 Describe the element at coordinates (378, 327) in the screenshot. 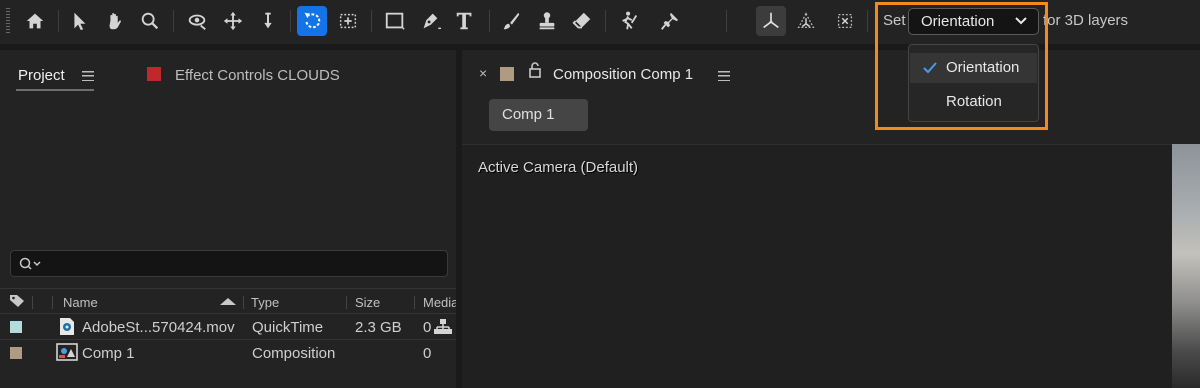

I see `item-size: 2.3 GB` at that location.